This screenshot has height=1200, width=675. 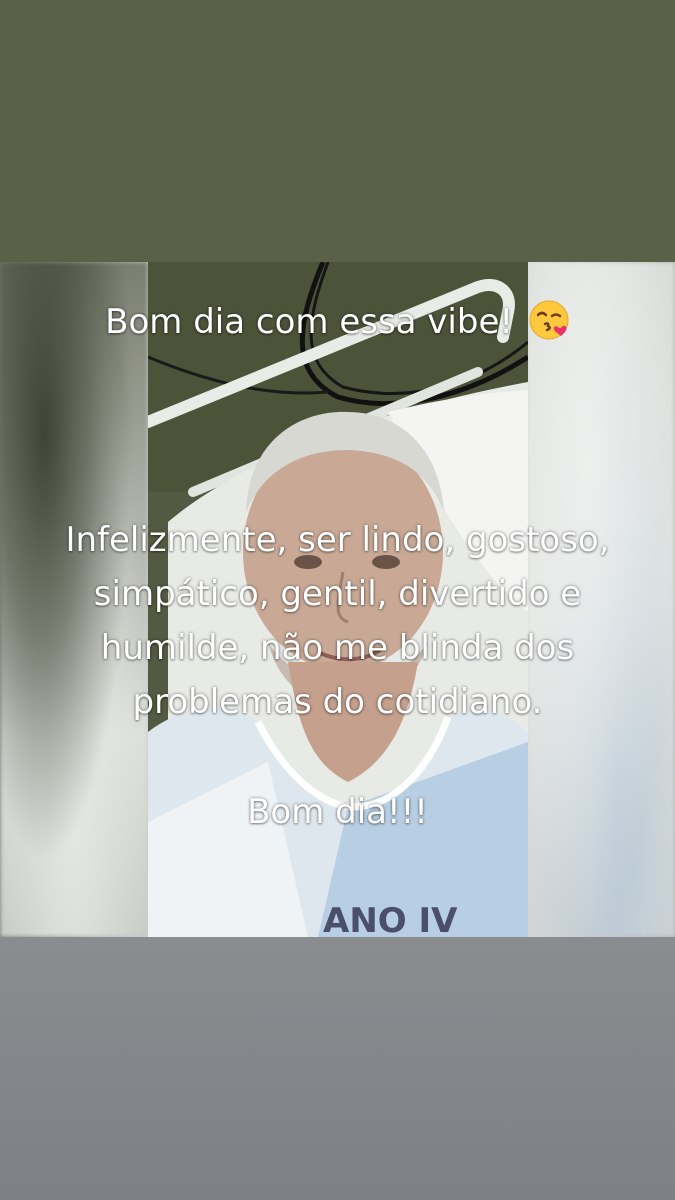 I want to click on caption-title: Bom dia com essa vibe!, so click(x=337, y=322).